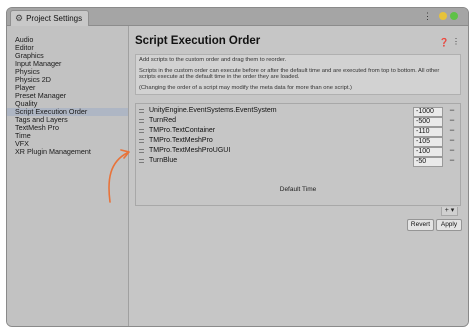 Image resolution: width=474 pixels, height=331 pixels. What do you see at coordinates (449, 211) in the screenshot?
I see `add-script-button: + ▾` at bounding box center [449, 211].